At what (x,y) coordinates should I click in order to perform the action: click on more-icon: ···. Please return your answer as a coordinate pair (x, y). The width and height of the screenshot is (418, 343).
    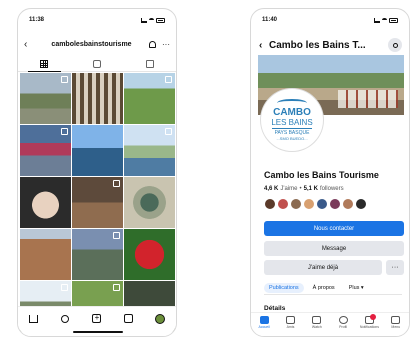
    Looking at the image, I should click on (166, 44).